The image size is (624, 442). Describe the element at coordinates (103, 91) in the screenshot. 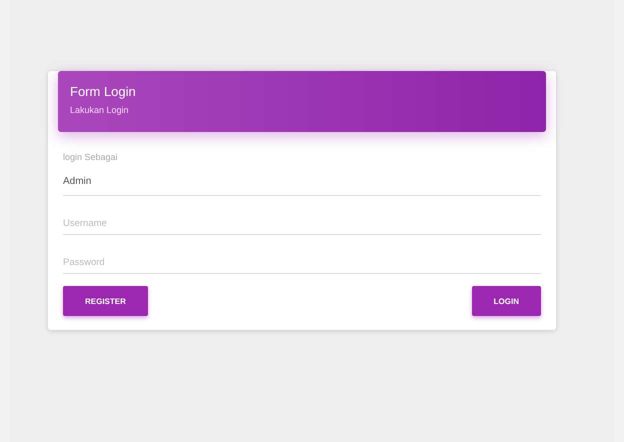

I see `form-title: Form Login` at that location.